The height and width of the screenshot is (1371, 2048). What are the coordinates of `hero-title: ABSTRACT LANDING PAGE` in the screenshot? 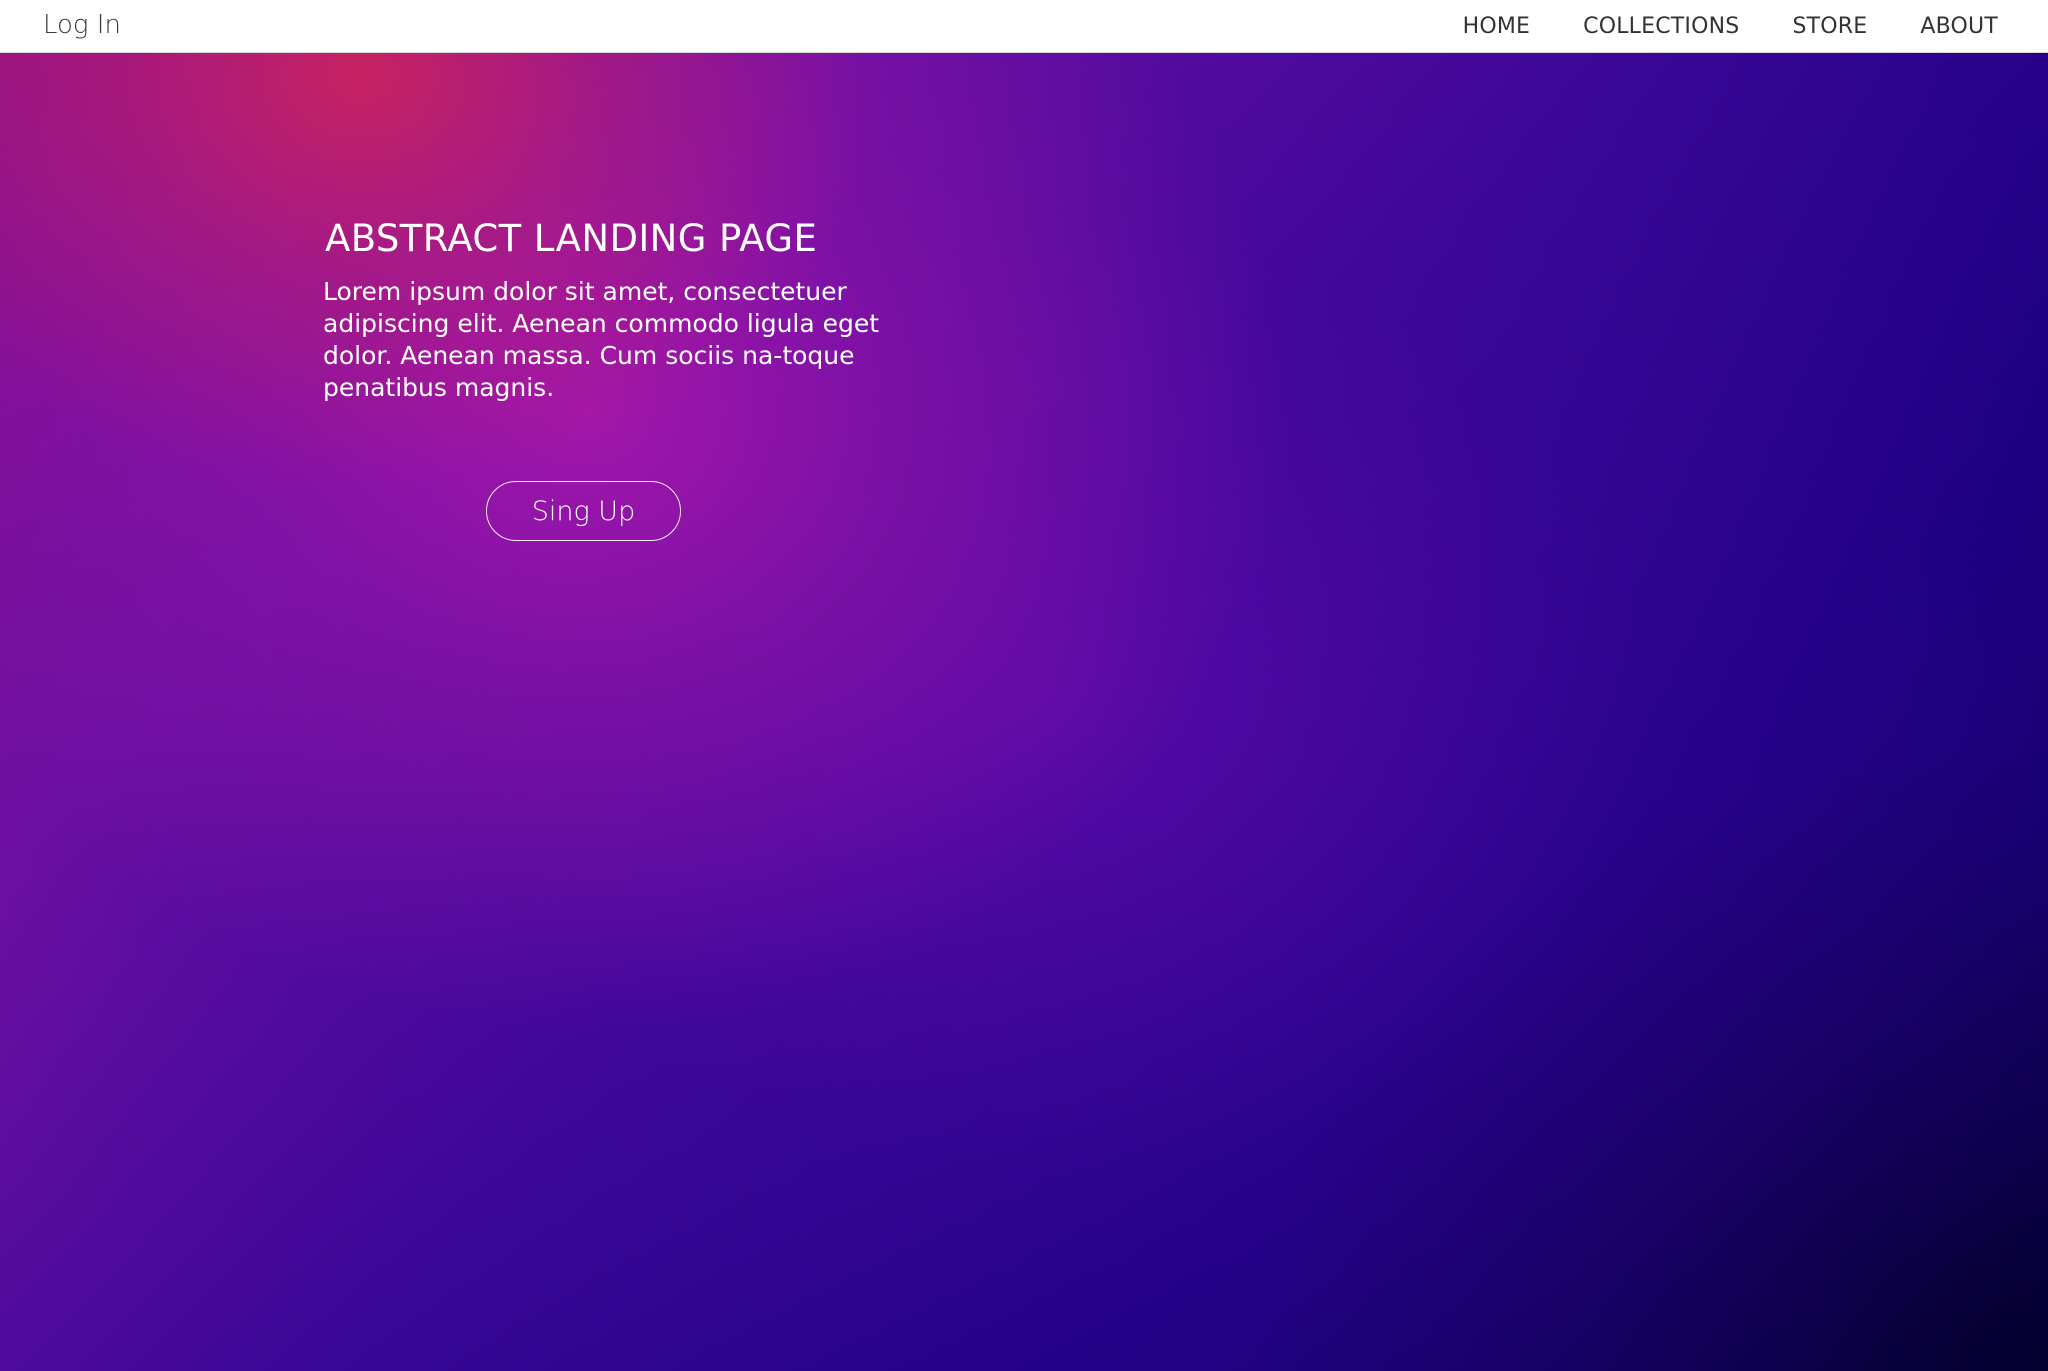 It's located at (571, 238).